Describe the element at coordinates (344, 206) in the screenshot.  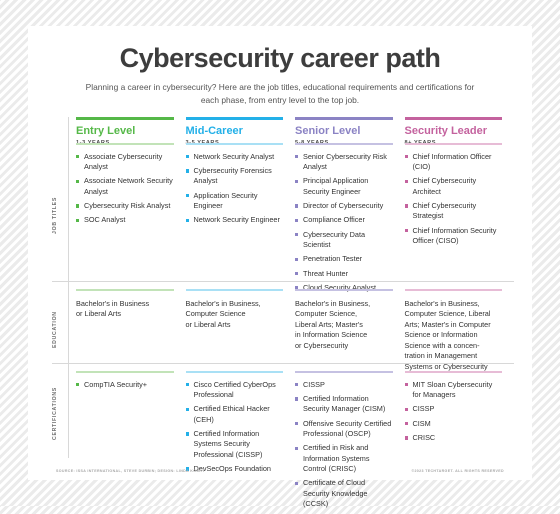
I see `job-title-item: Director of Cybersecurity` at that location.